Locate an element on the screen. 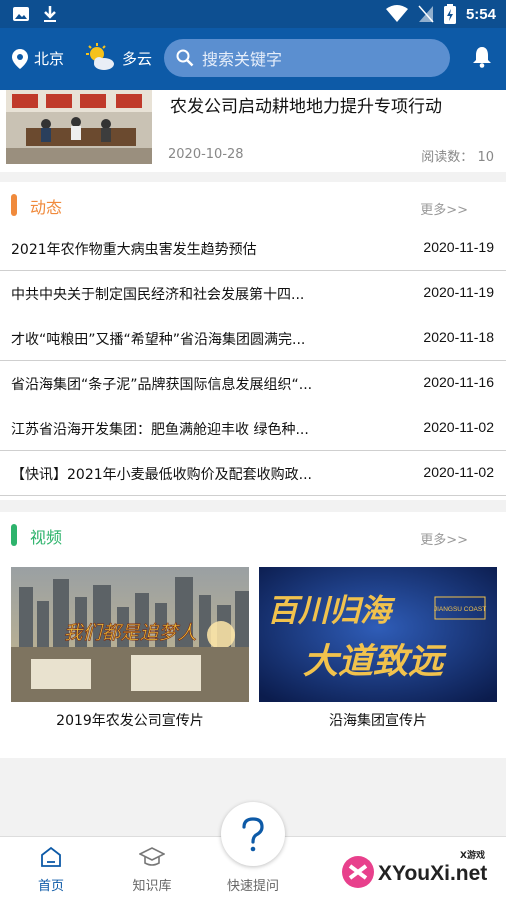 This screenshot has width=506, height=900. video-accent-bar is located at coordinates (14, 535).